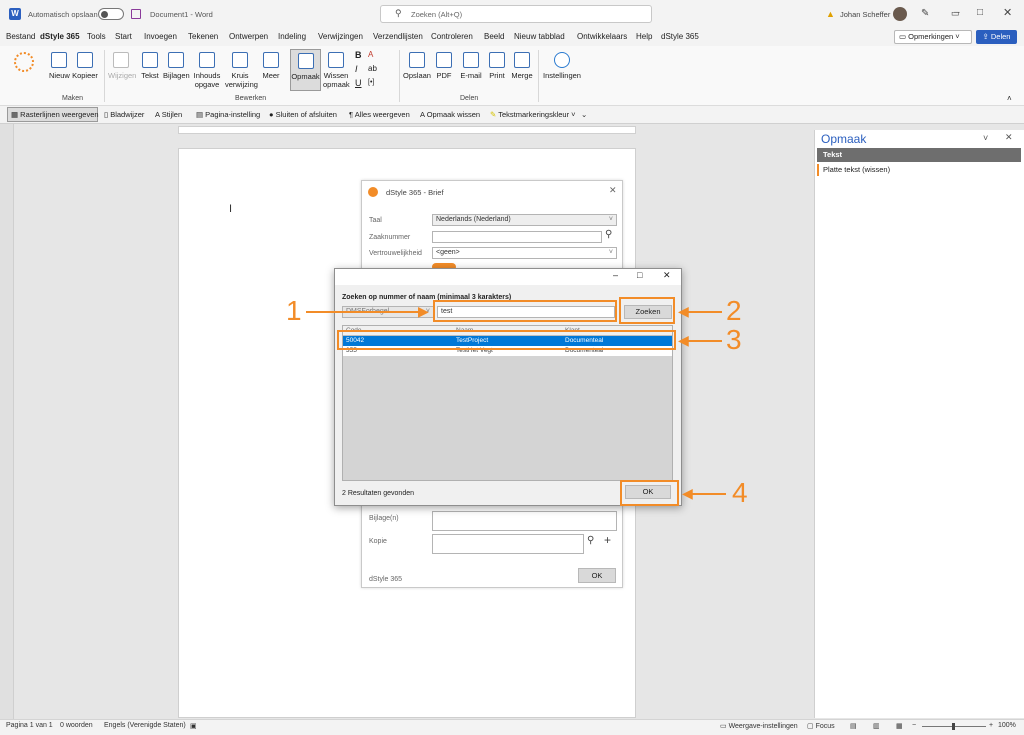 The width and height of the screenshot is (1024, 735). Describe the element at coordinates (914, 725) in the screenshot. I see `zoom-out-icon: −` at that location.